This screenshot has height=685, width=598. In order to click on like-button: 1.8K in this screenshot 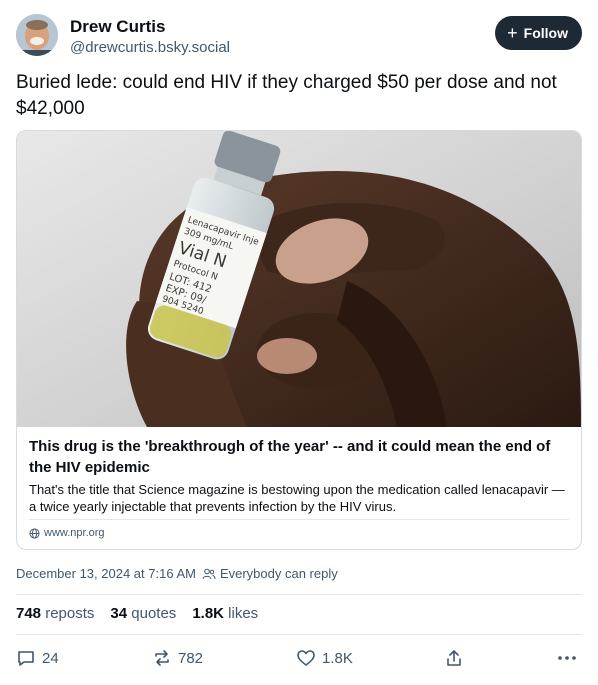, I will do `click(324, 658)`.